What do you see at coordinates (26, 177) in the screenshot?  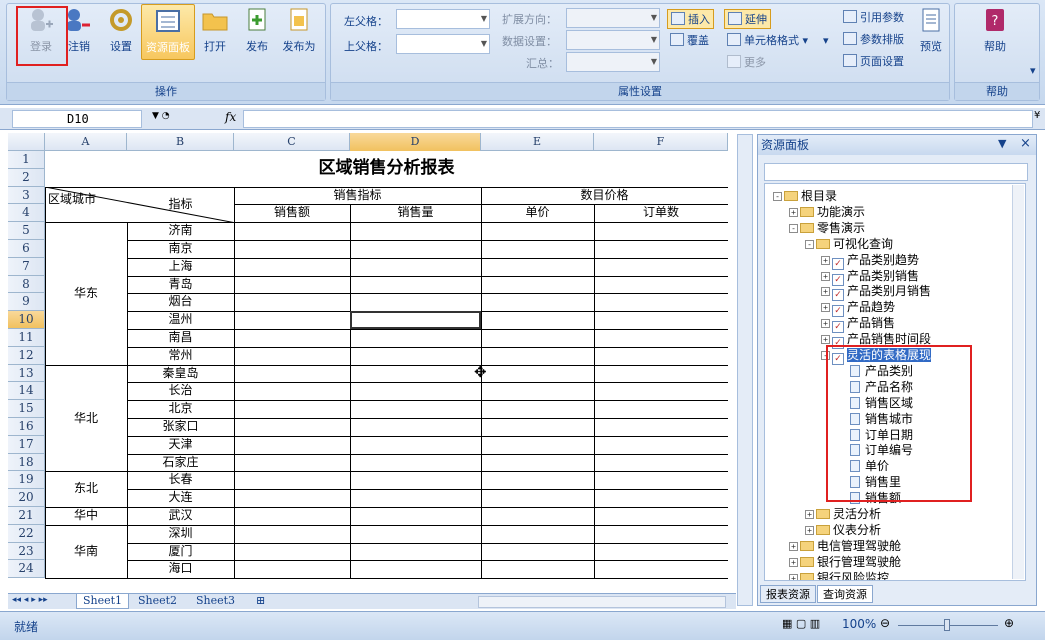 I see `row-header-2: 2` at bounding box center [26, 177].